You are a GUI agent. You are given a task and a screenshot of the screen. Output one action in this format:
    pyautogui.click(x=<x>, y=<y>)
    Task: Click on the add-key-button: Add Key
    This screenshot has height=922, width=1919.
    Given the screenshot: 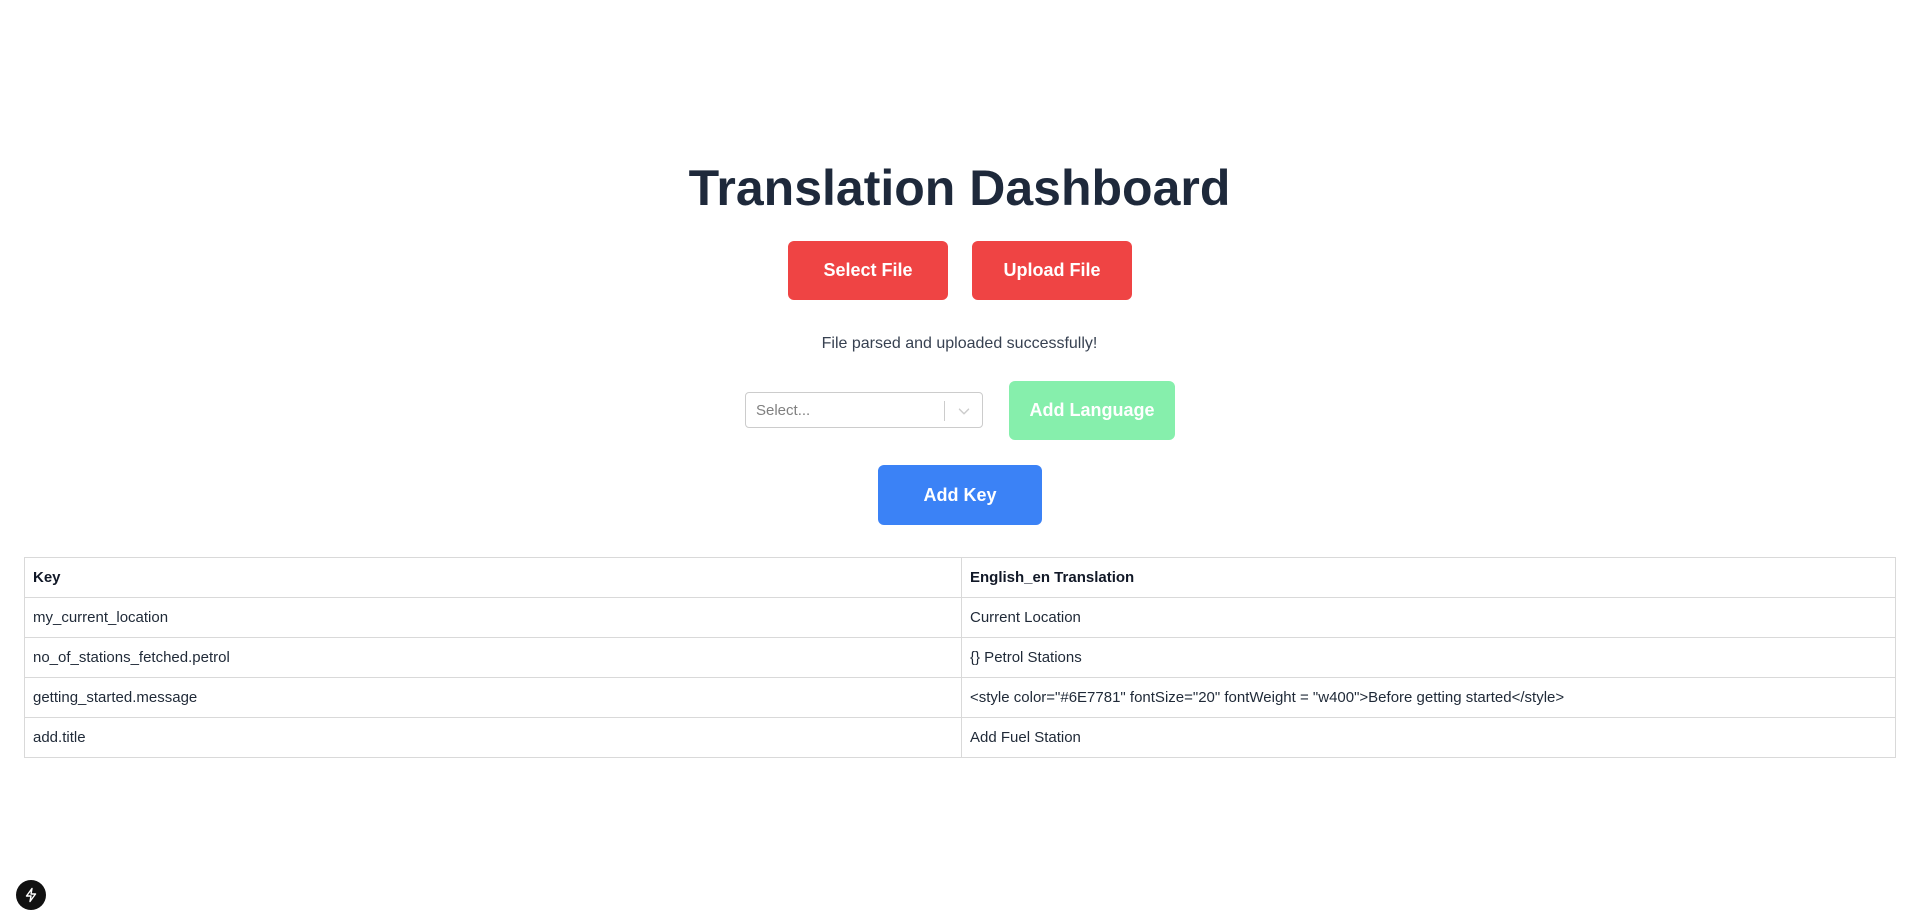 What is the action you would take?
    pyautogui.click(x=960, y=495)
    